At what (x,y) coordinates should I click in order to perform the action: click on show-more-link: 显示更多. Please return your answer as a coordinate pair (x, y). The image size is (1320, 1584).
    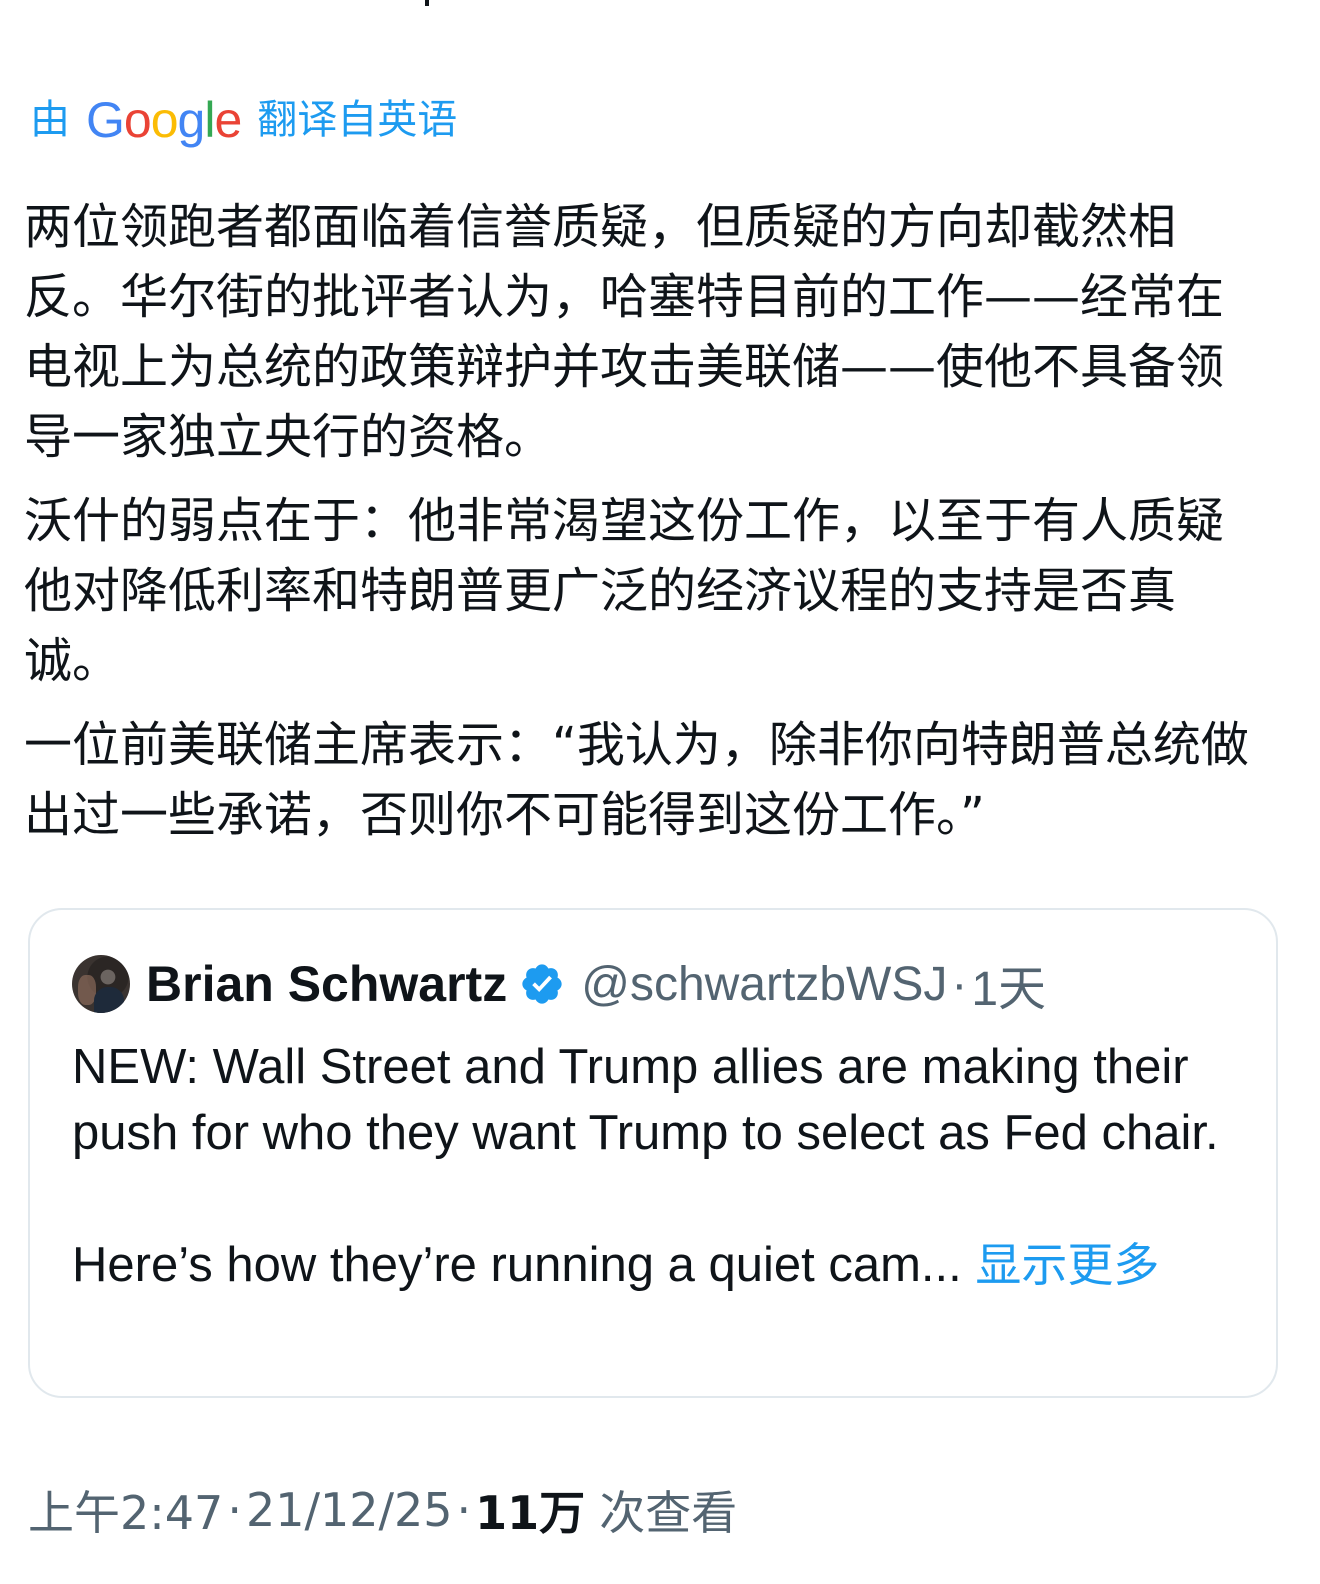
    Looking at the image, I should click on (1067, 1265).